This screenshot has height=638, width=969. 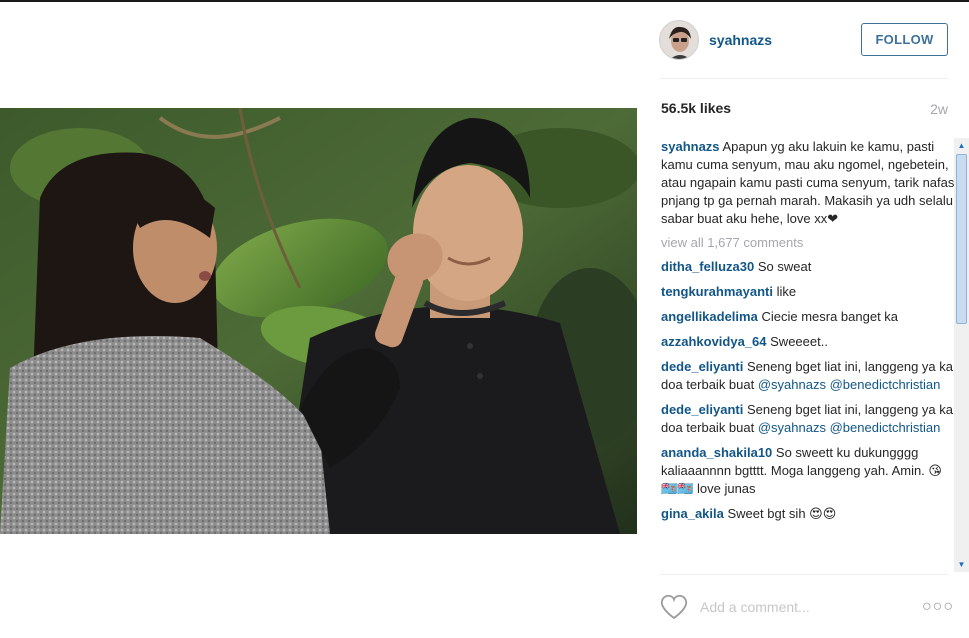 What do you see at coordinates (690, 146) in the screenshot?
I see `caption-username-link: syahnazs` at bounding box center [690, 146].